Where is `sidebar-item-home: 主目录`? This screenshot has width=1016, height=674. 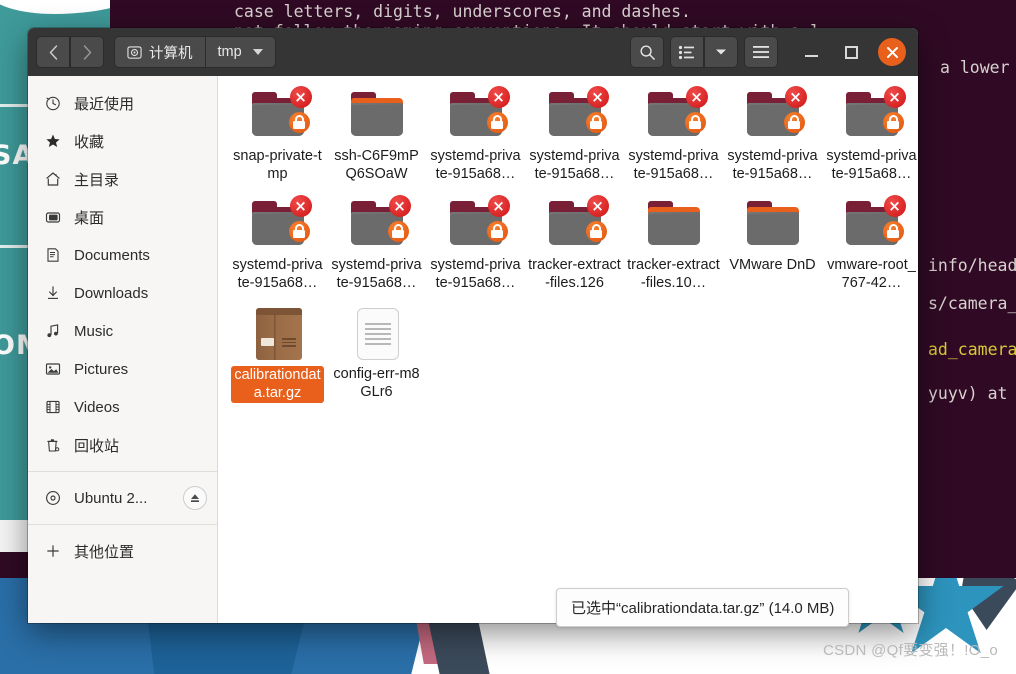
sidebar-item-home: 主目录 is located at coordinates (122, 179).